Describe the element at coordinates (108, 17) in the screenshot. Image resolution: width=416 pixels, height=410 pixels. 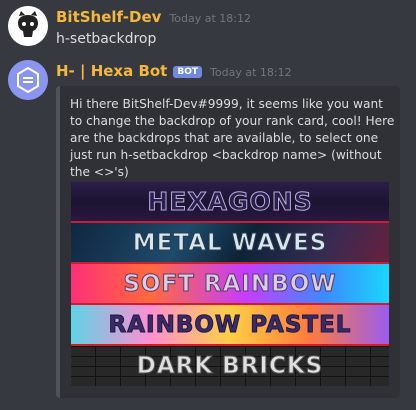
I see `username: BitShelf-Dev` at that location.